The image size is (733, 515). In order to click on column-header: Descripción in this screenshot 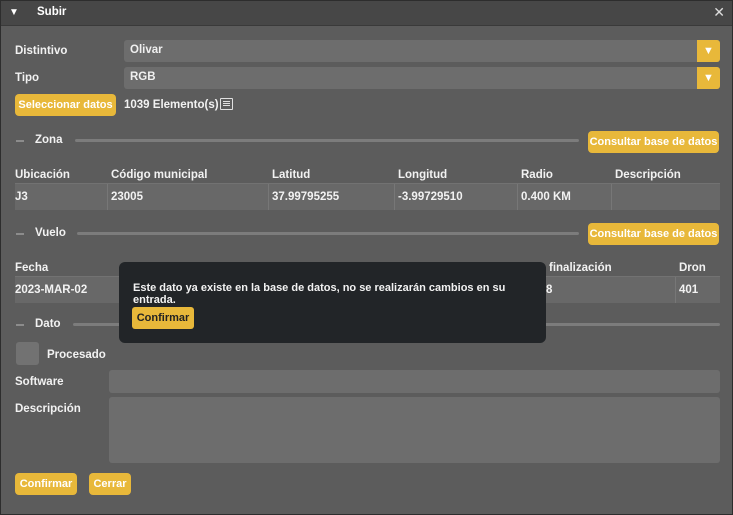, I will do `click(648, 175)`.